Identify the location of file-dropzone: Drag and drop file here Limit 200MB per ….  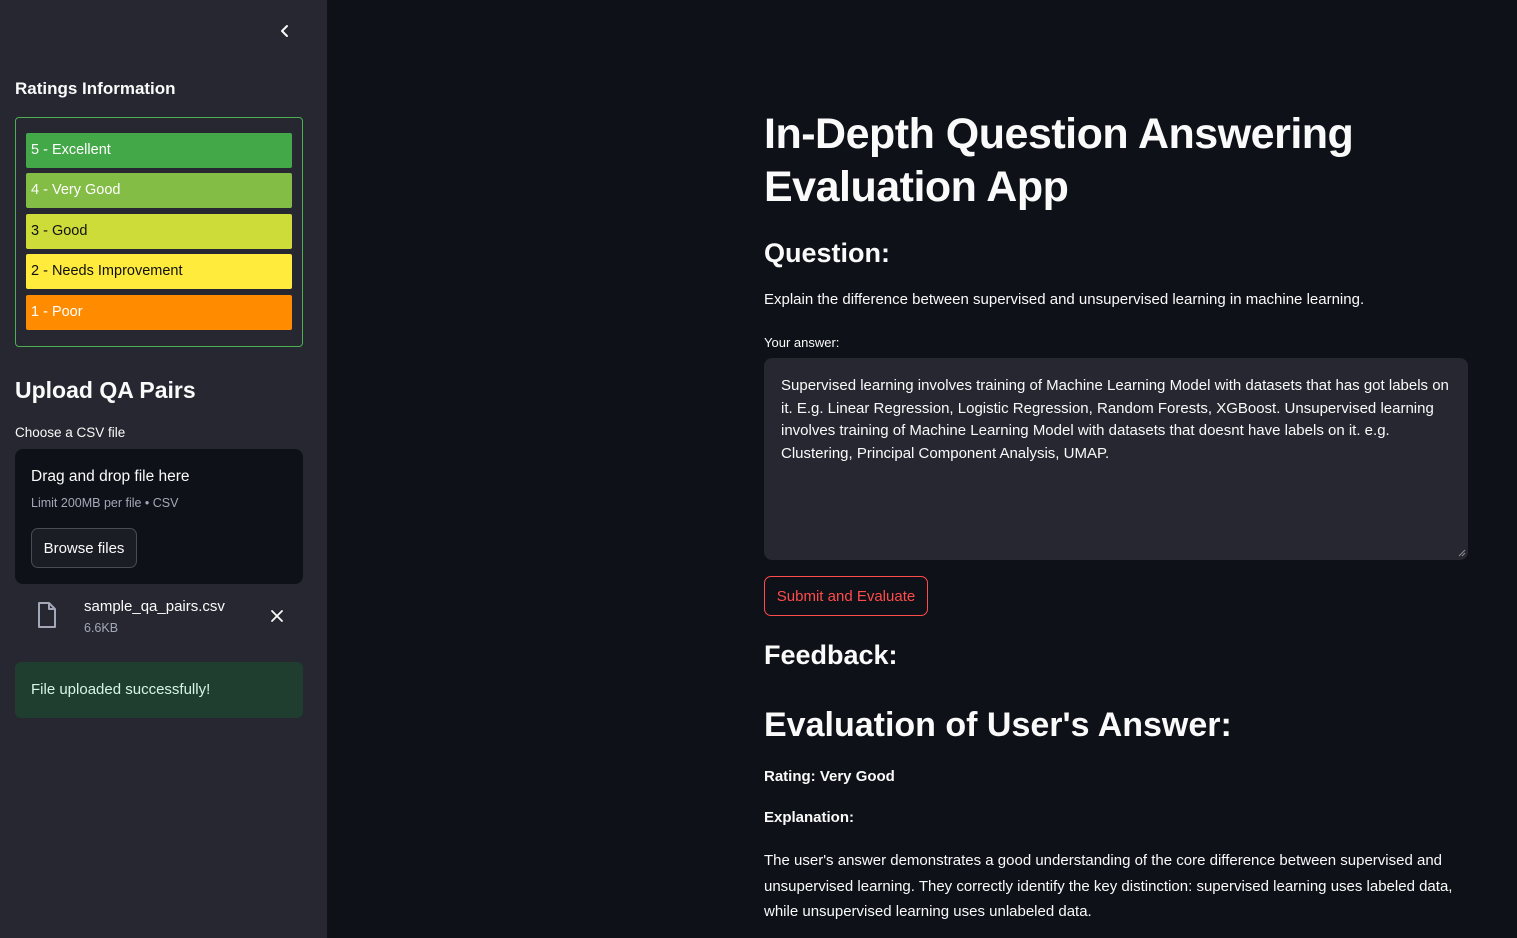
(159, 516).